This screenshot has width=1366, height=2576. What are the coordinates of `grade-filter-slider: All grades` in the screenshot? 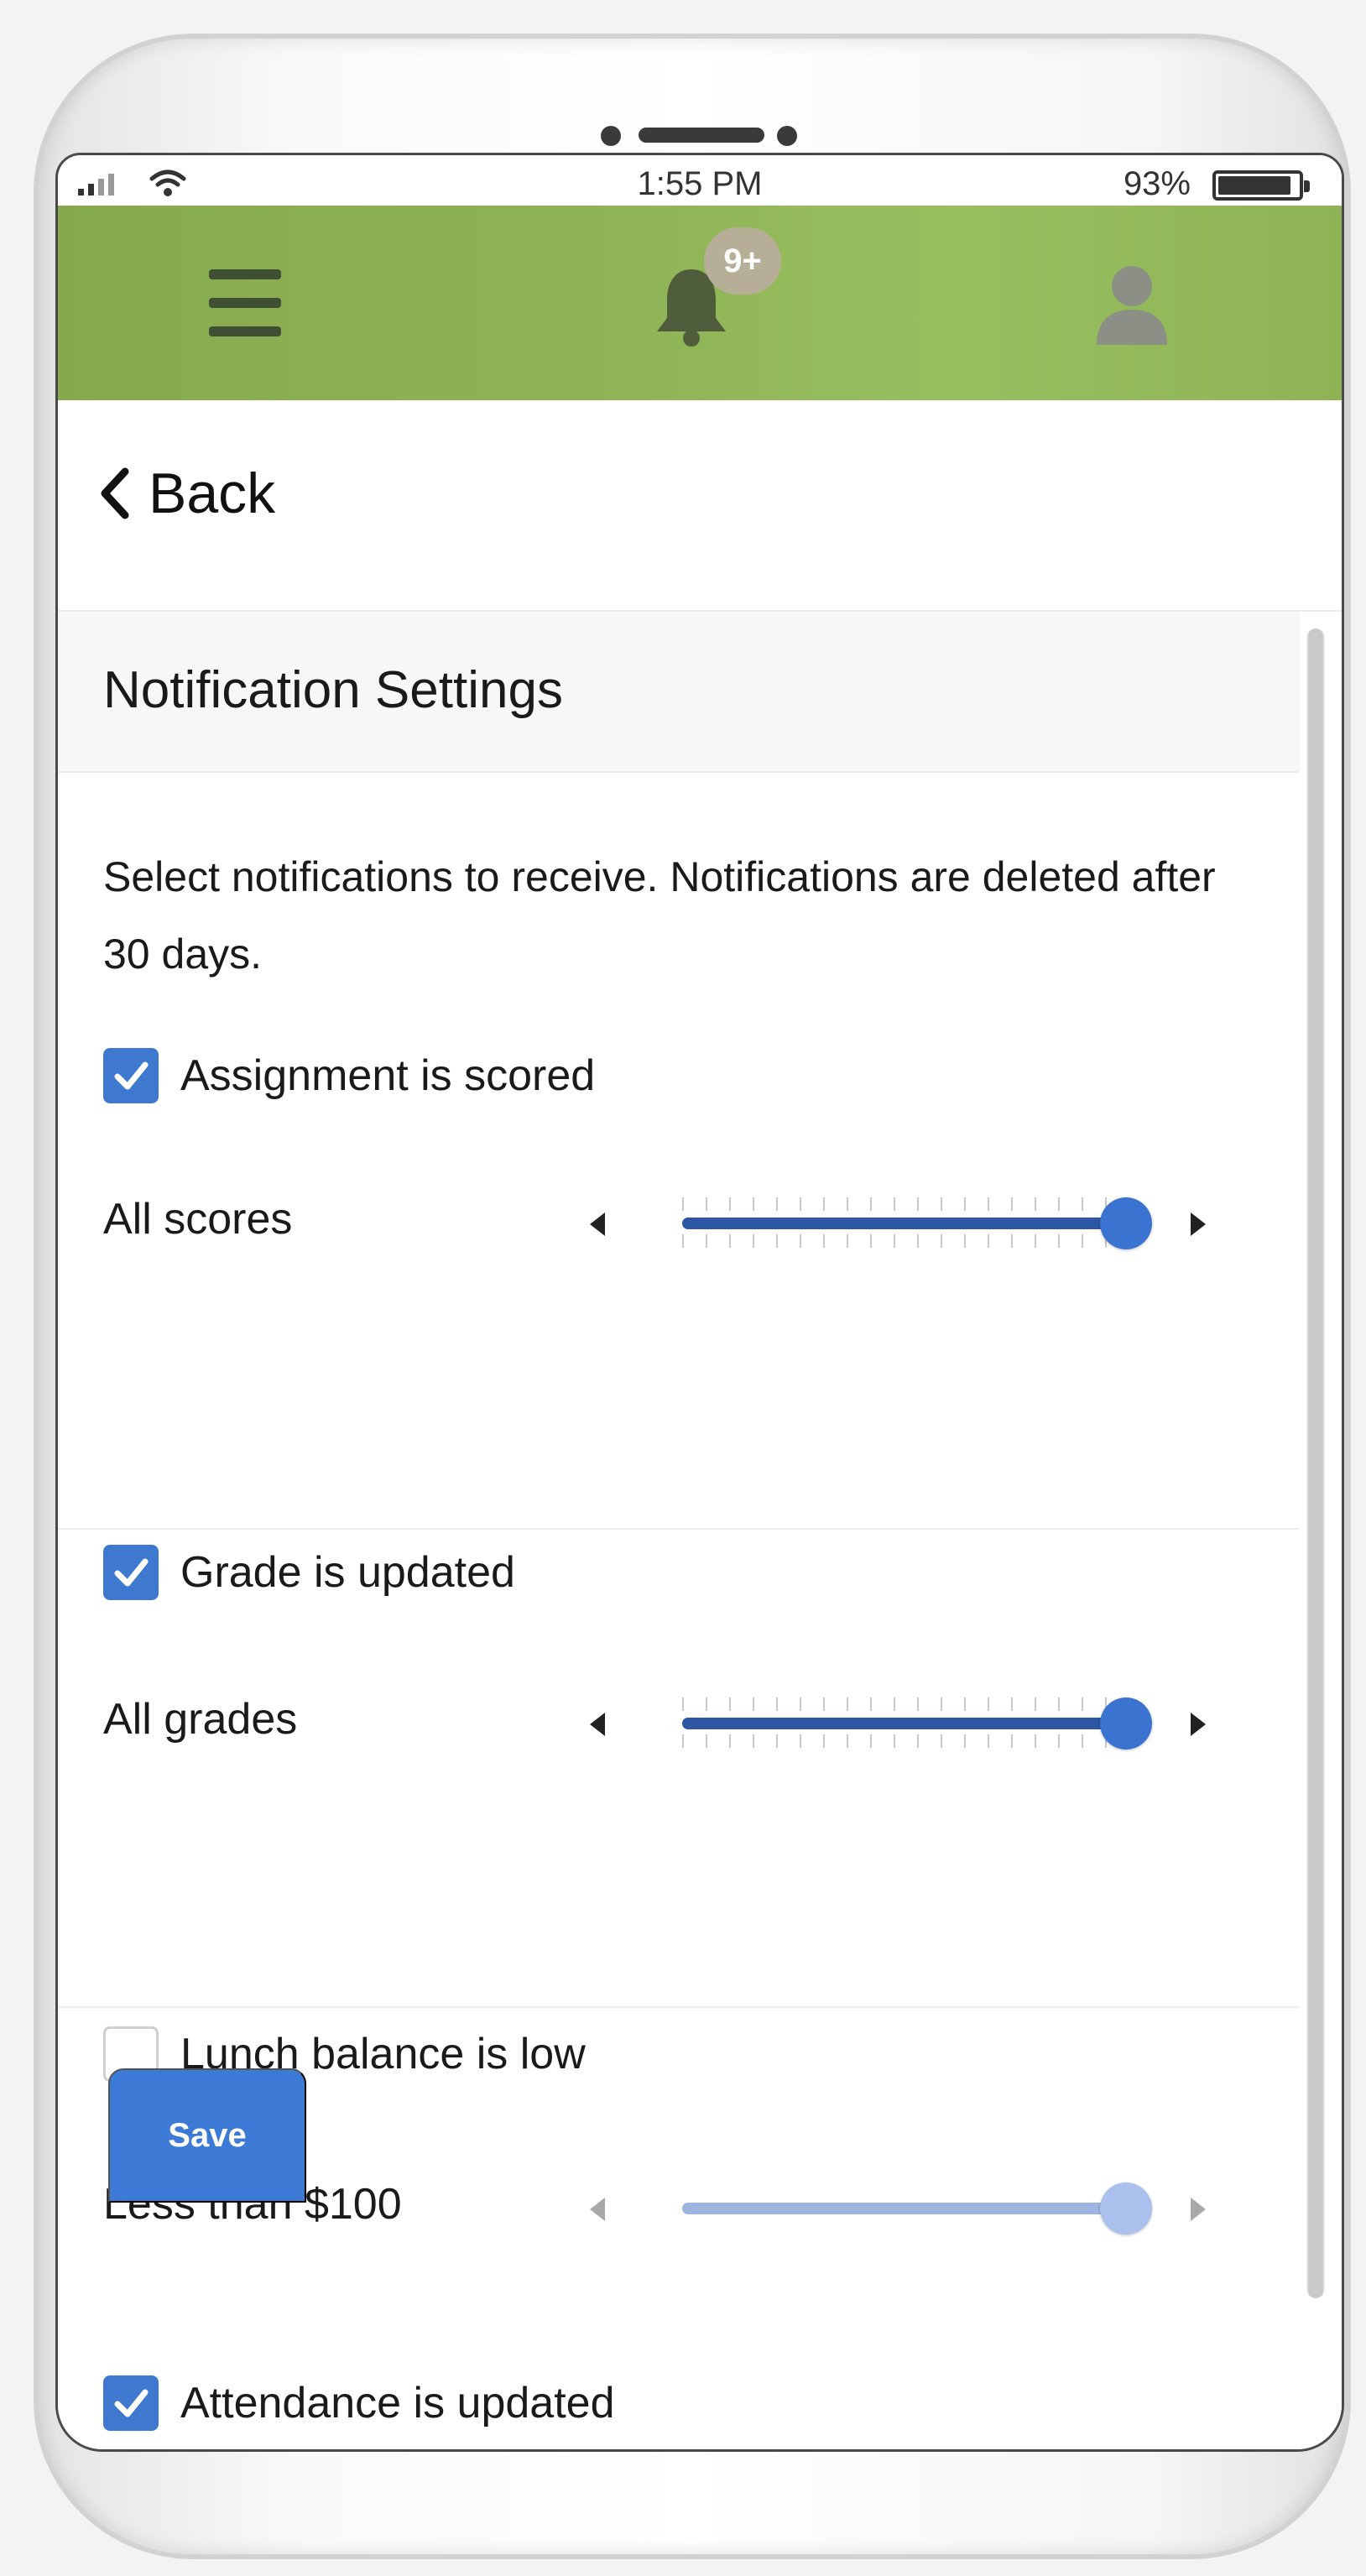 It's located at (673, 1722).